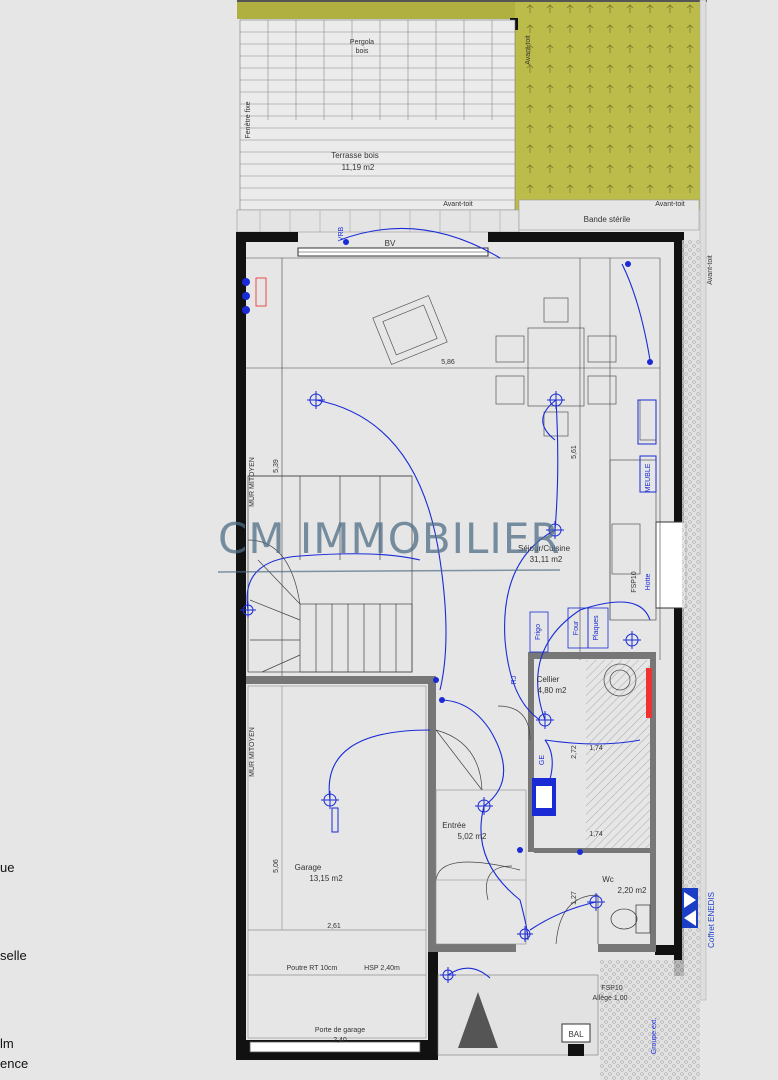  Describe the element at coordinates (574, 452) in the screenshot. I see `dim-sejour-depth-right: 5,61` at that location.